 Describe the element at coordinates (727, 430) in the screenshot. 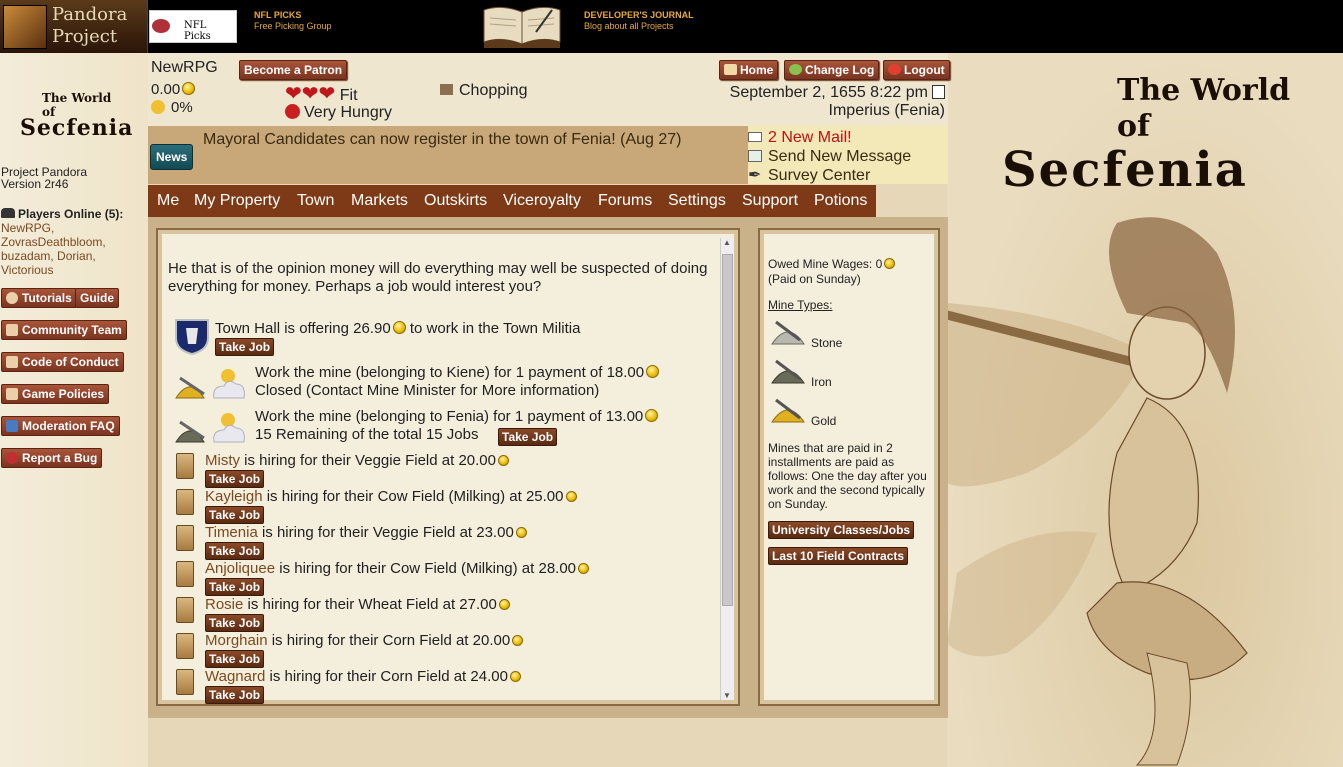

I see `scrollbar-thumb` at that location.